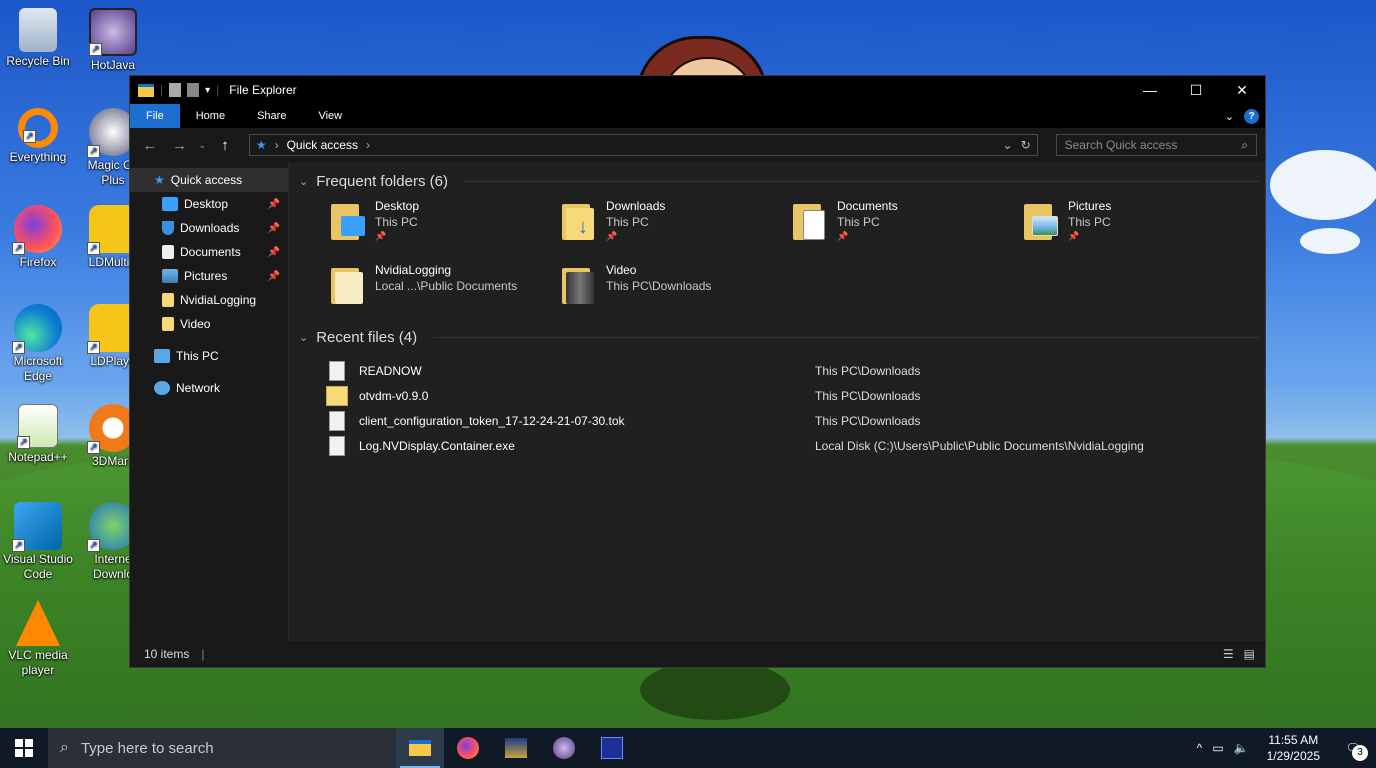 Image resolution: width=1376 pixels, height=768 pixels. I want to click on folder-icon, so click(168, 300).